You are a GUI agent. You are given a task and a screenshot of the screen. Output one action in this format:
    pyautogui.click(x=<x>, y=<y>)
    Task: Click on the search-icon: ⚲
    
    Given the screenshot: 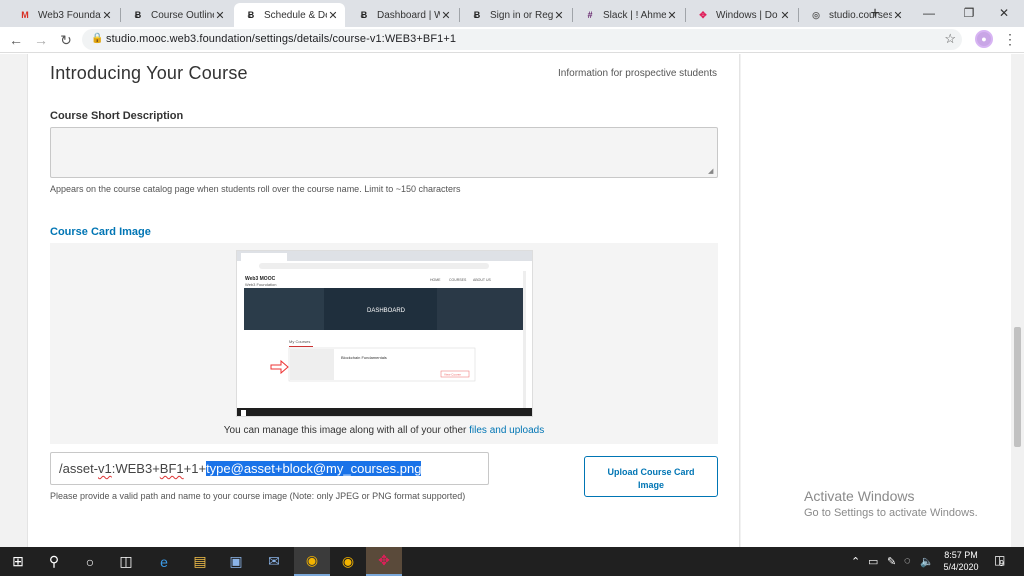 What is the action you would take?
    pyautogui.click(x=54, y=561)
    